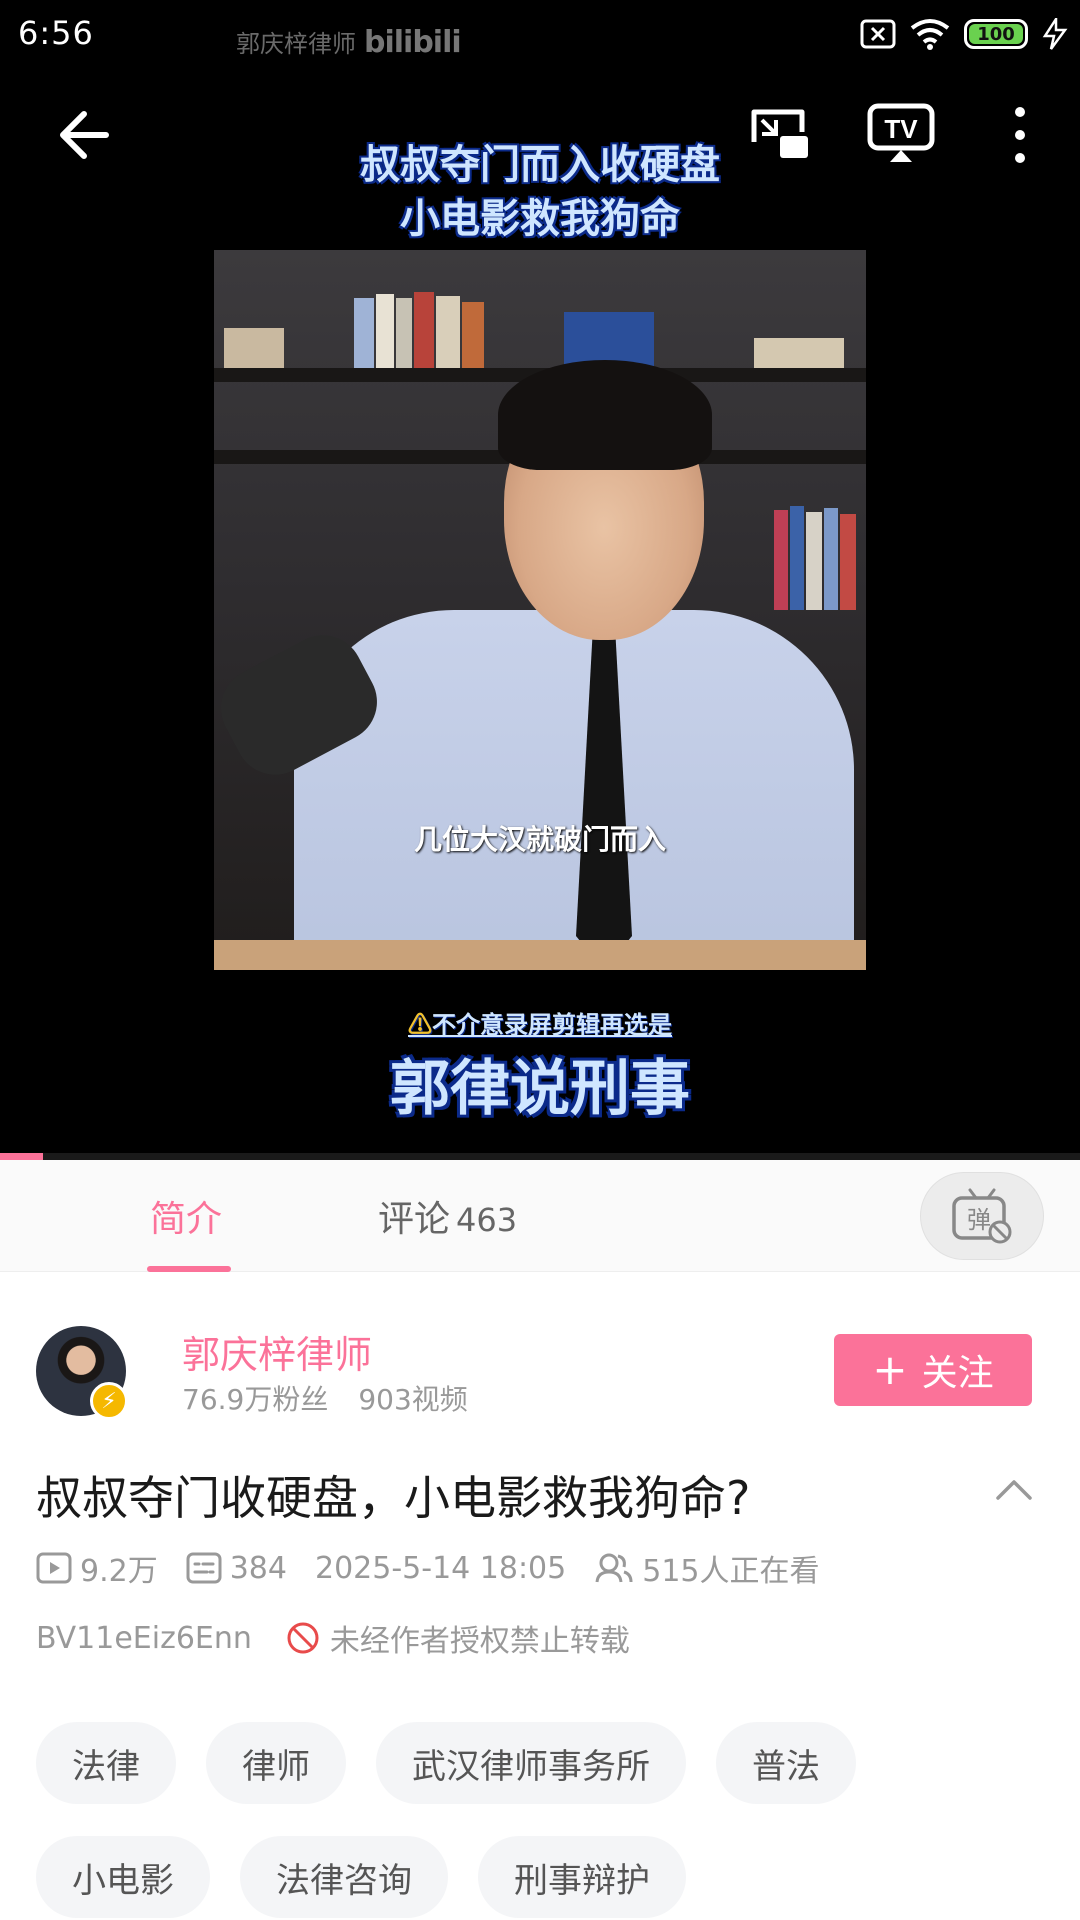 The image size is (1080, 1920). Describe the element at coordinates (236, 1568) in the screenshot. I see `danmaku-count: 384` at that location.